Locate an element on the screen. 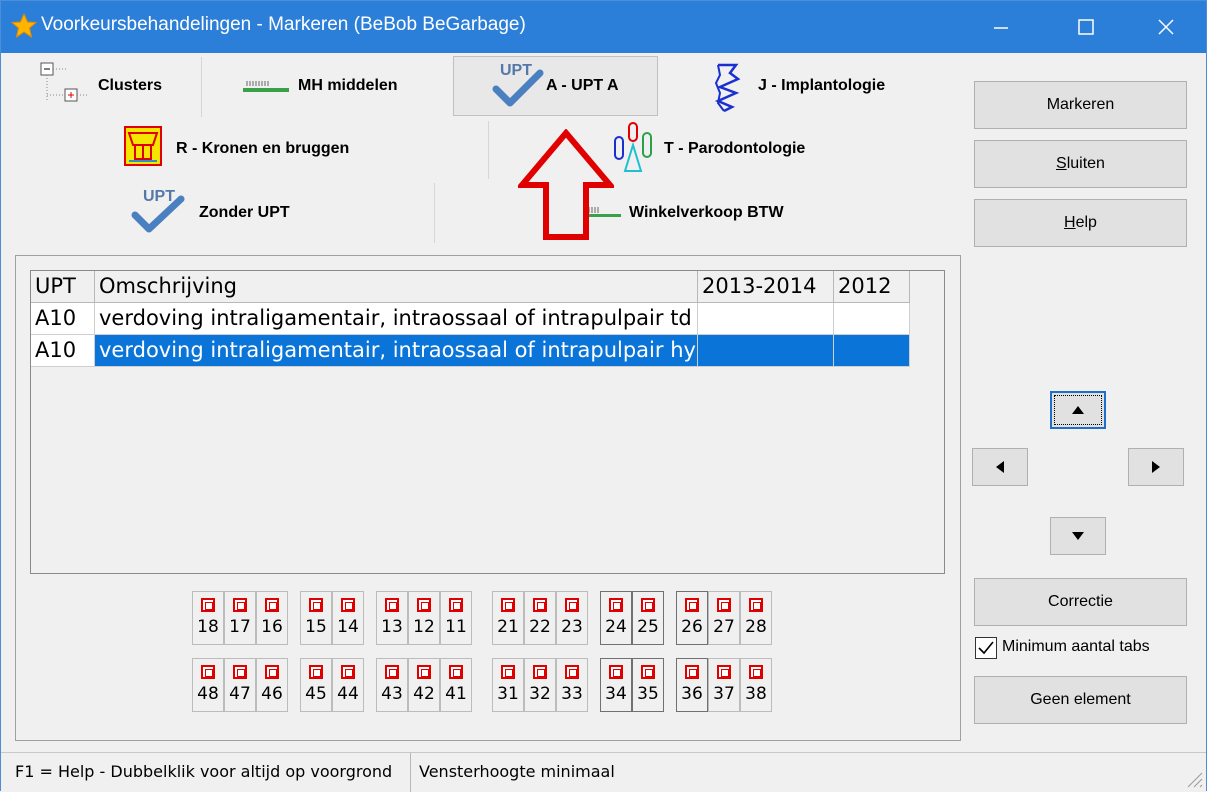 This screenshot has height=792, width=1207. upt-icon-text: UPT is located at coordinates (516, 70).